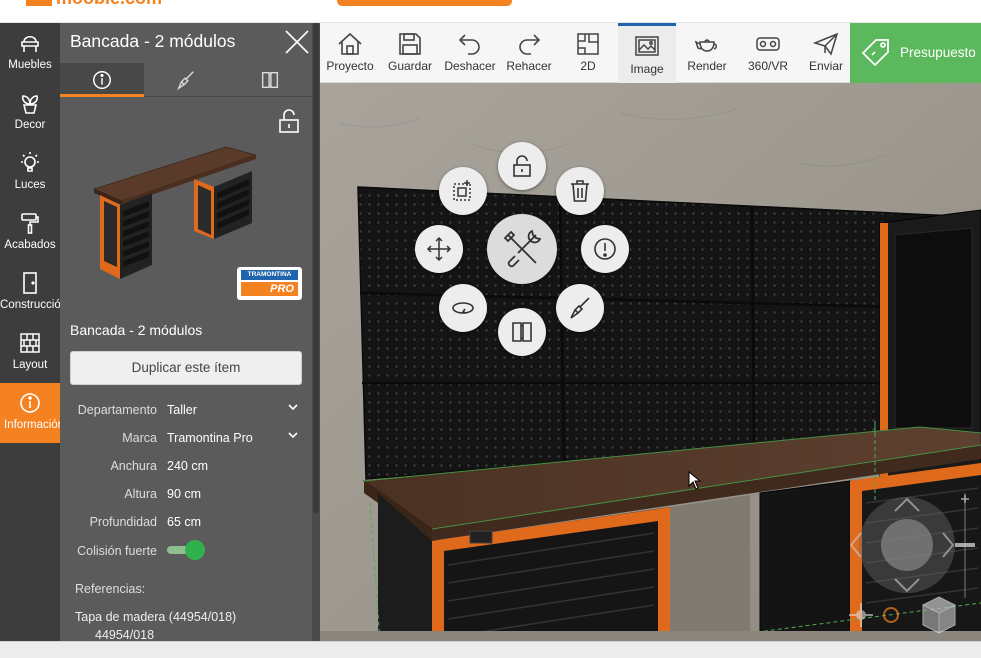 The width and height of the screenshot is (981, 658). I want to click on panel-scrollbar, so click(316, 332).